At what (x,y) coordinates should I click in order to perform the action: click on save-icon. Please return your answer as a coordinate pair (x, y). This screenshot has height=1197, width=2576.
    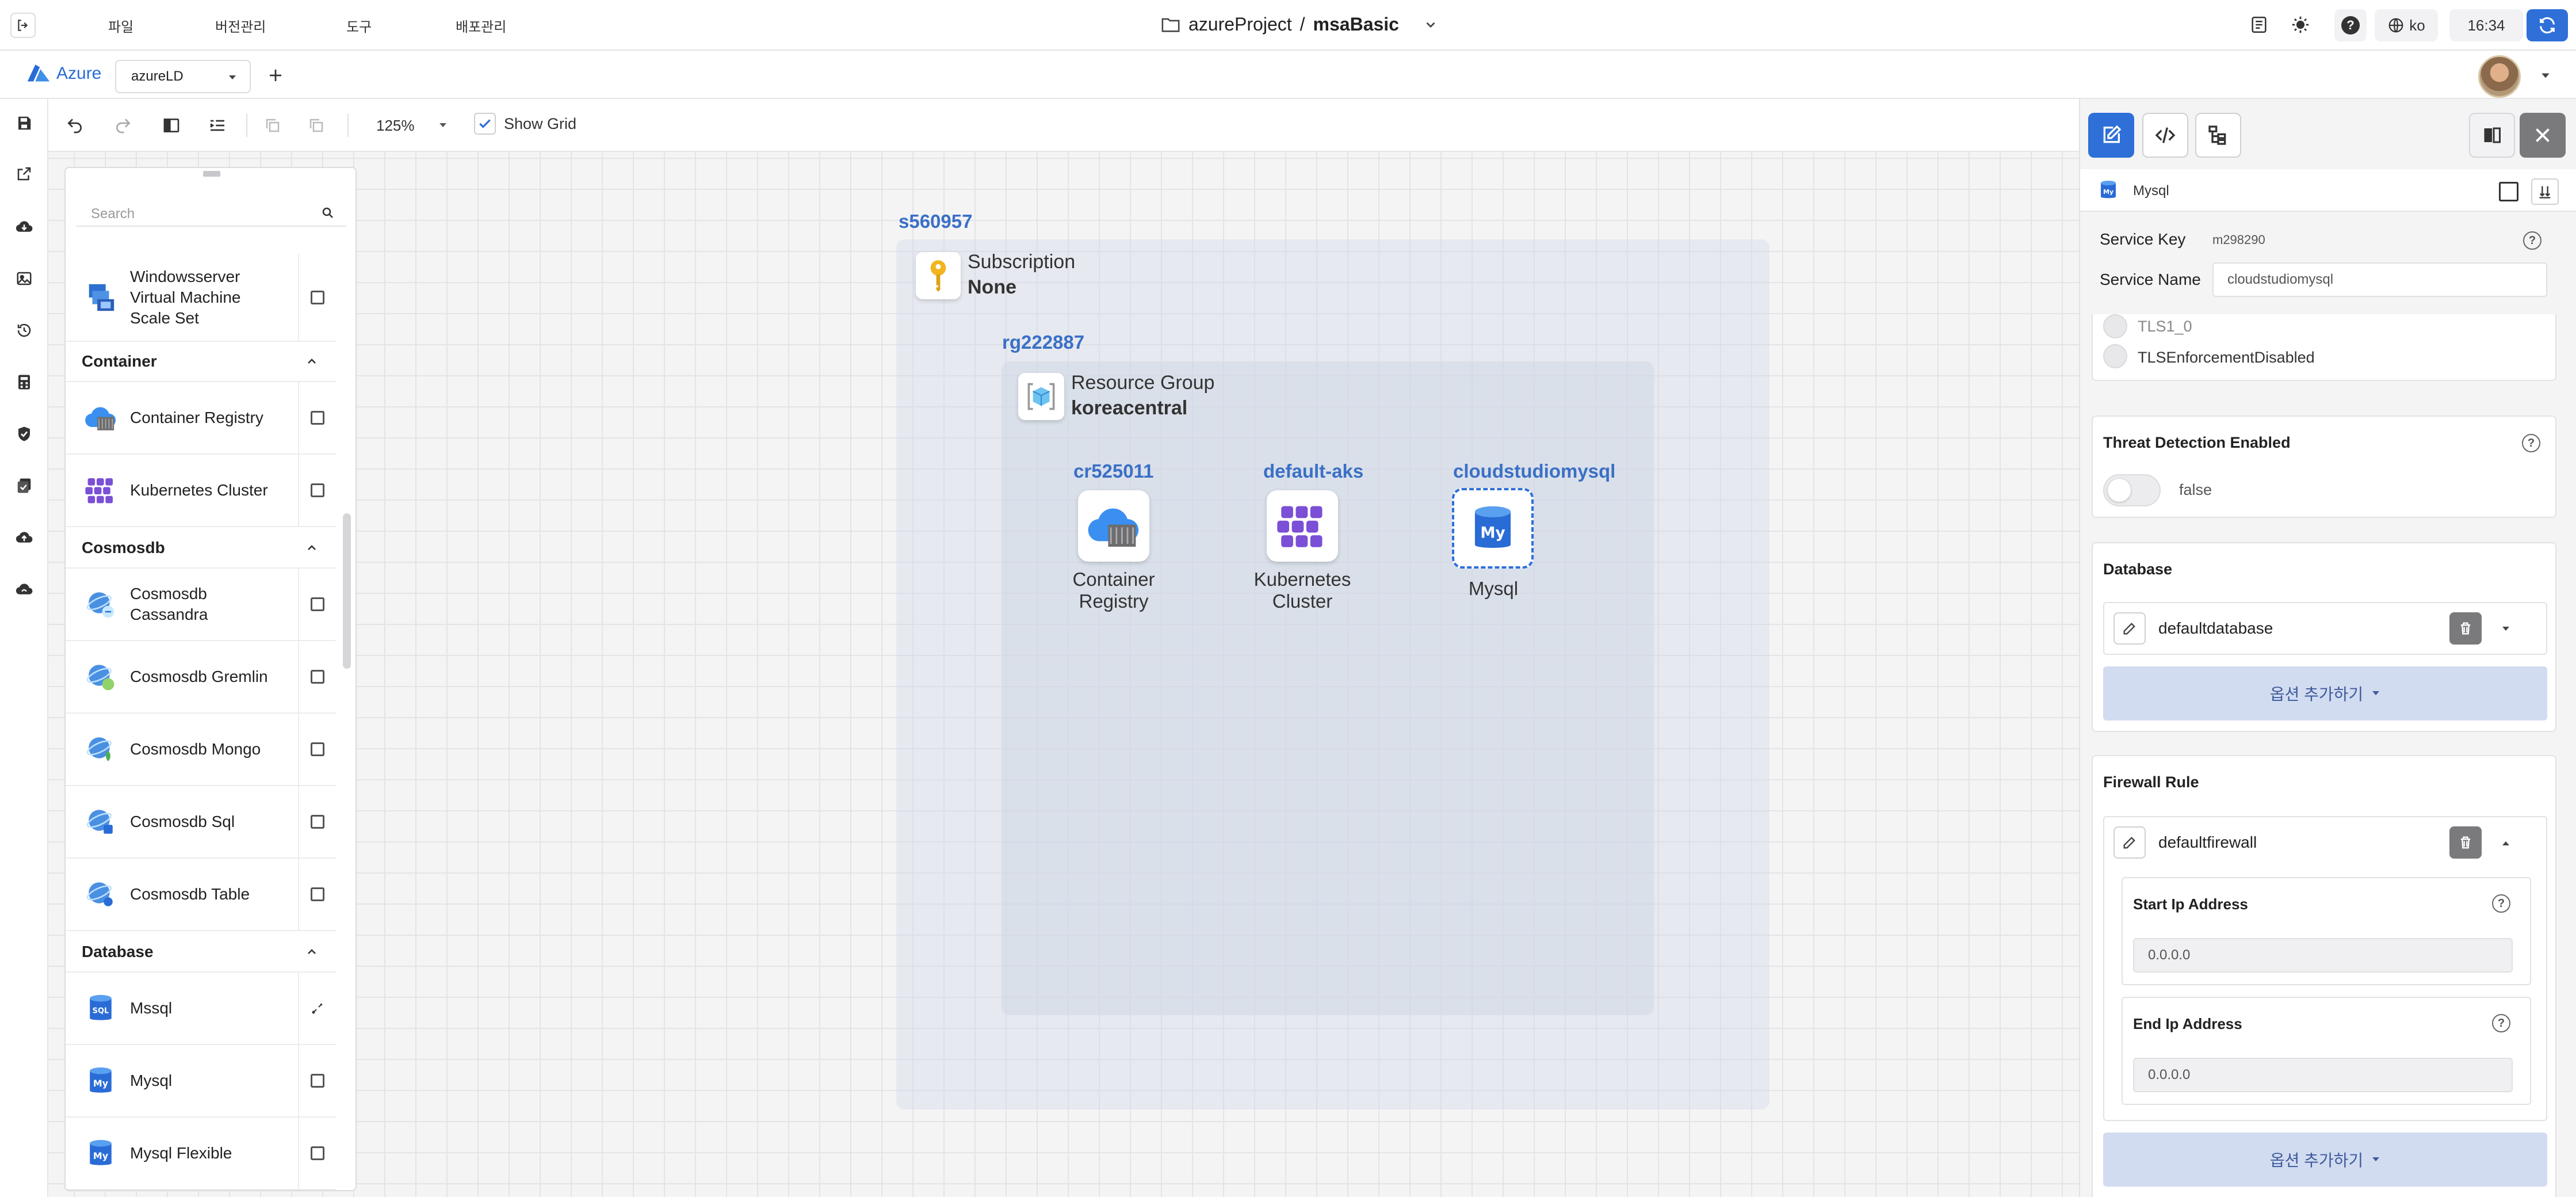
    Looking at the image, I should click on (24, 123).